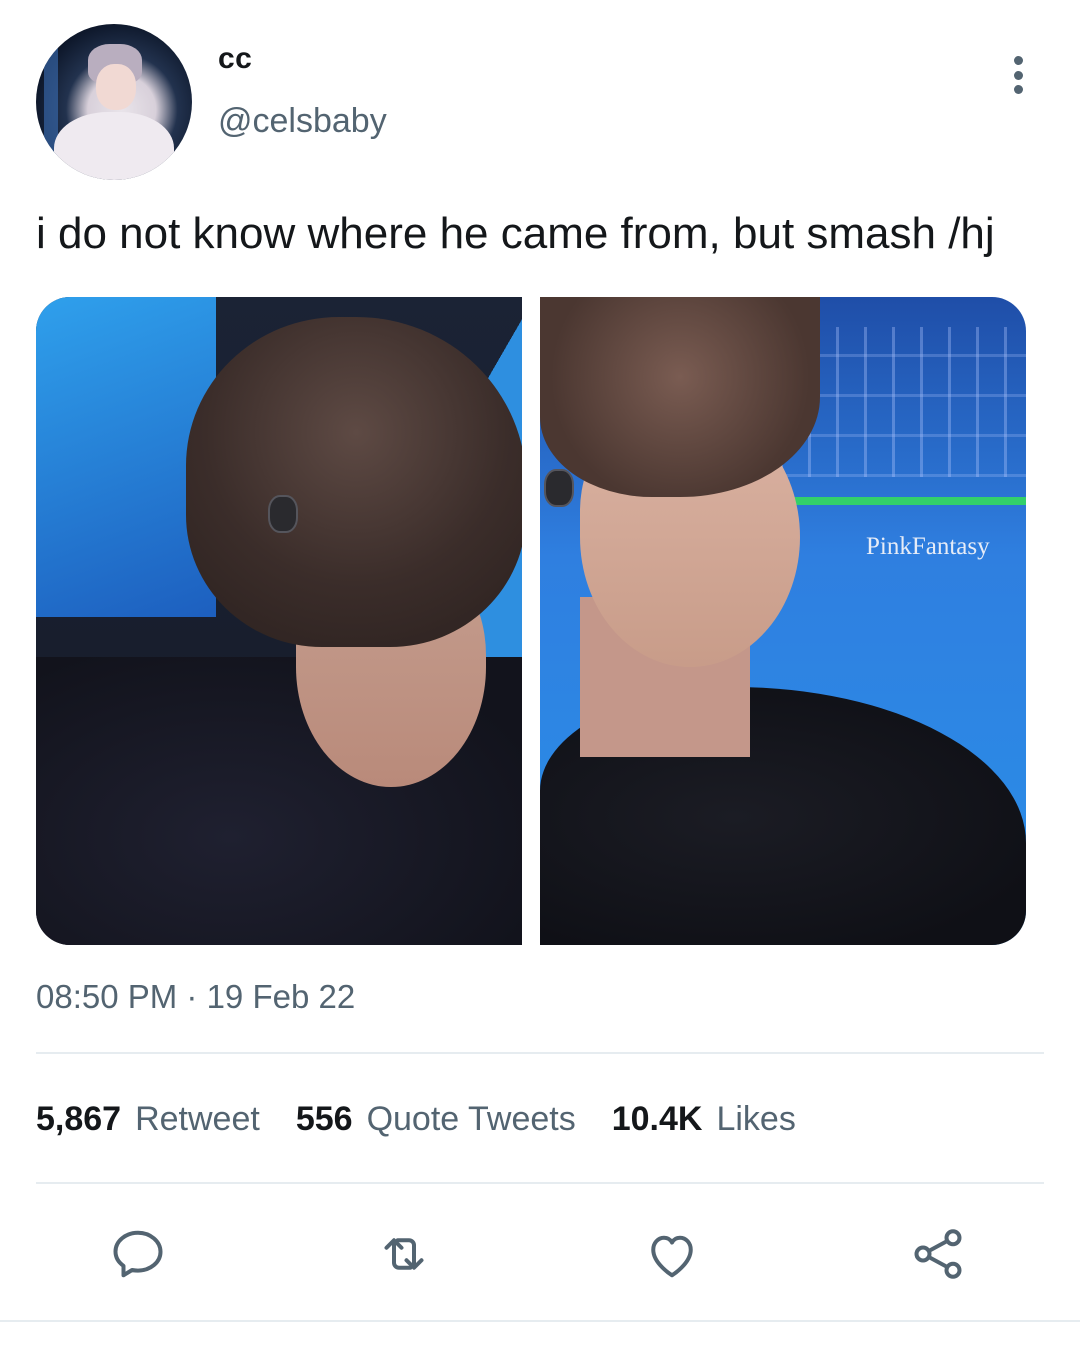  I want to click on reply-icon, so click(138, 1254).